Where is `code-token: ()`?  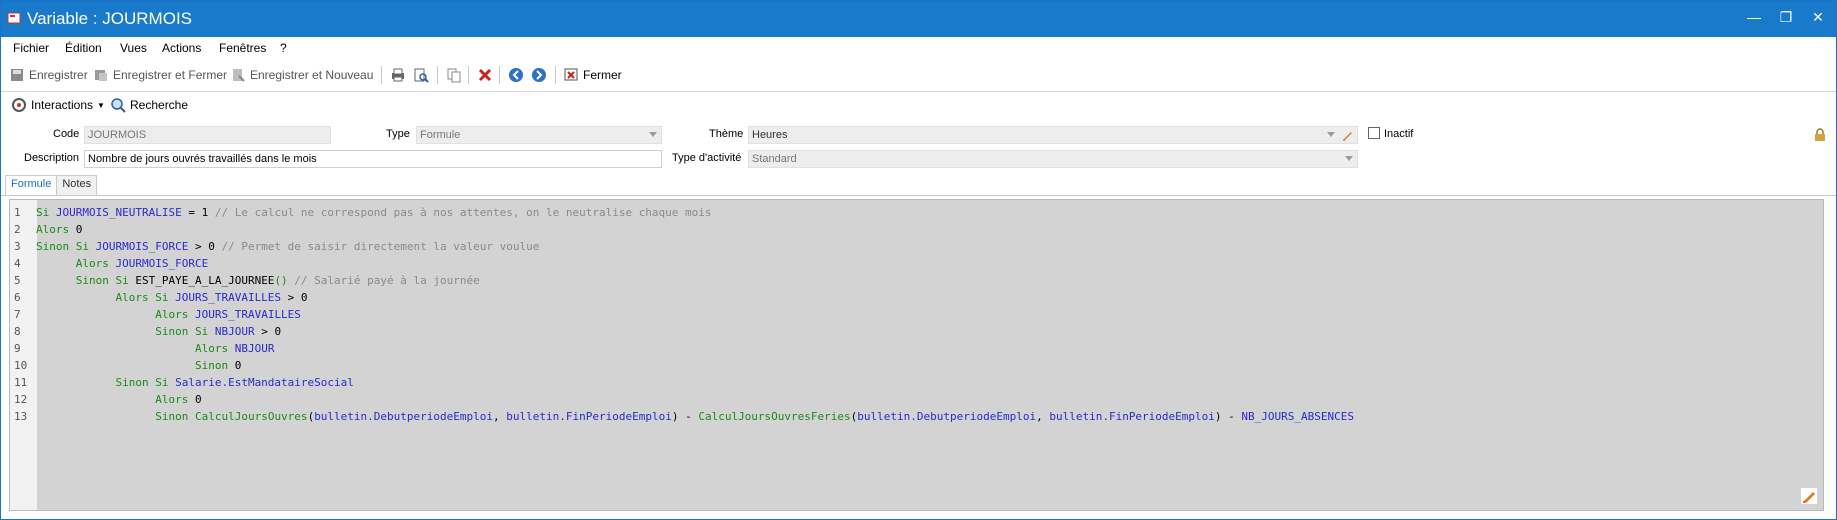 code-token: () is located at coordinates (281, 280).